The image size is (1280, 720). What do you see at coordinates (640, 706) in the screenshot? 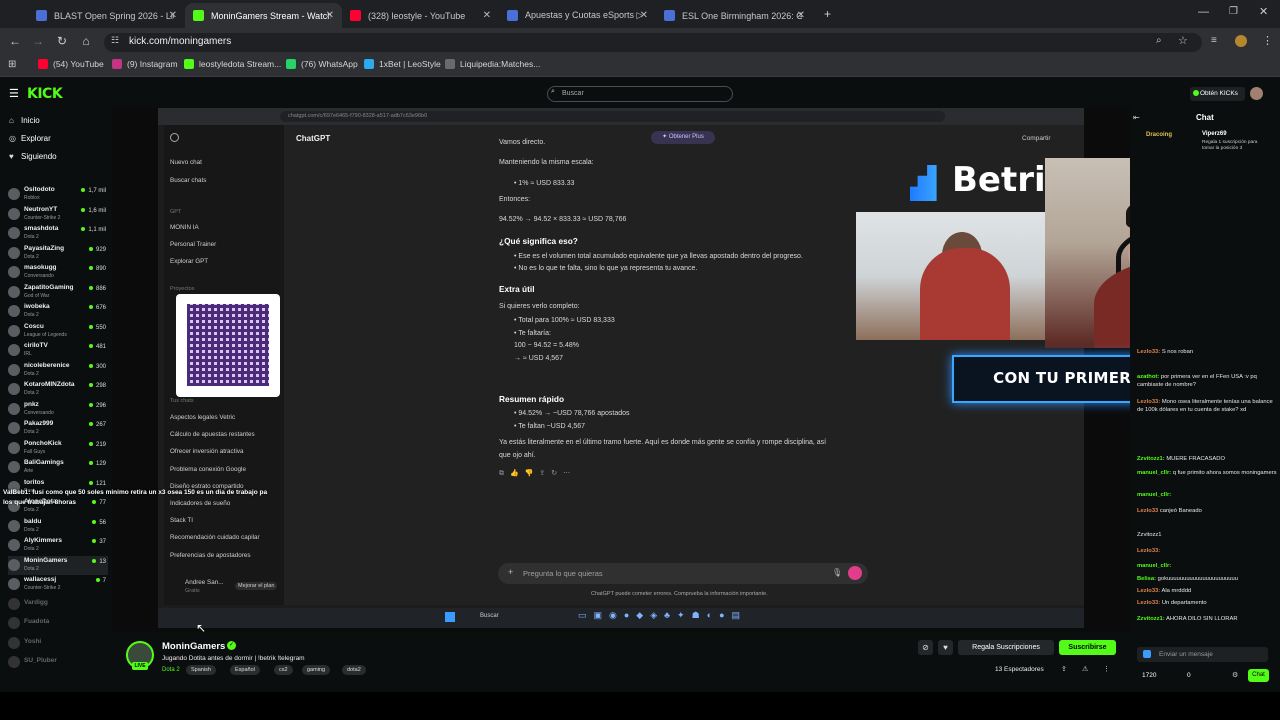
I see `page-bottom` at bounding box center [640, 706].